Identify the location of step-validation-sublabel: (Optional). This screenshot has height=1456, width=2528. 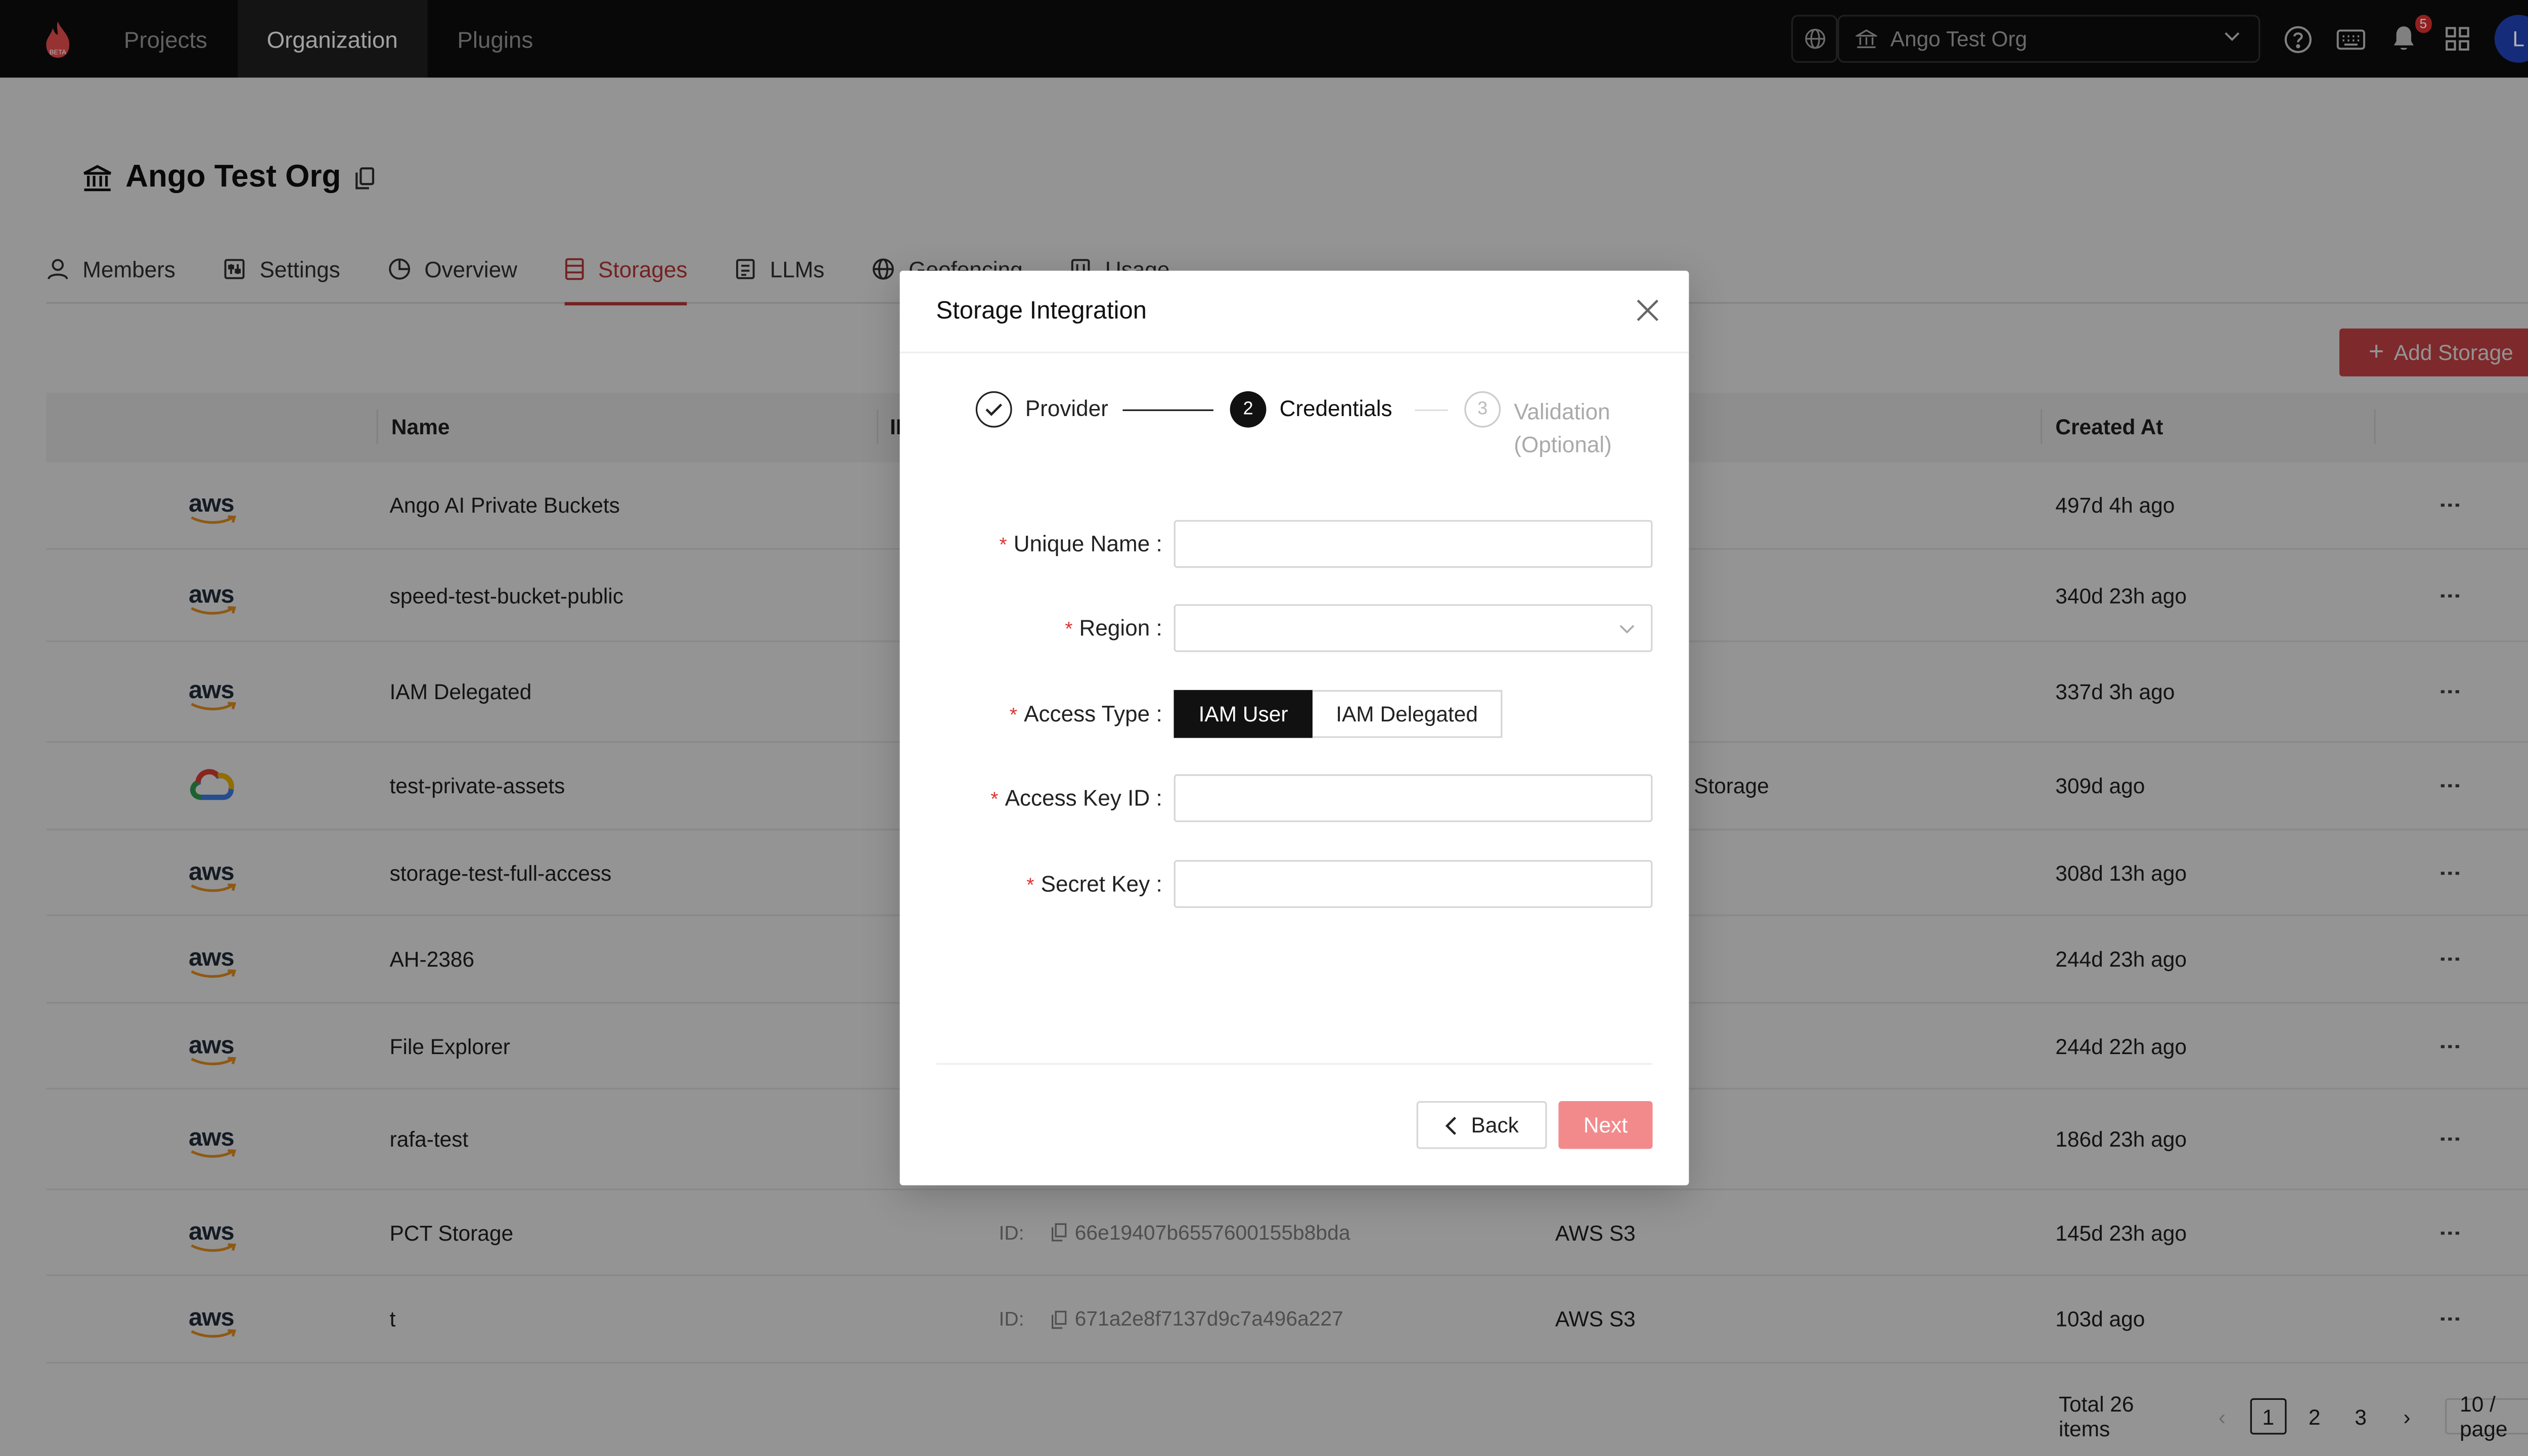
(1563, 445).